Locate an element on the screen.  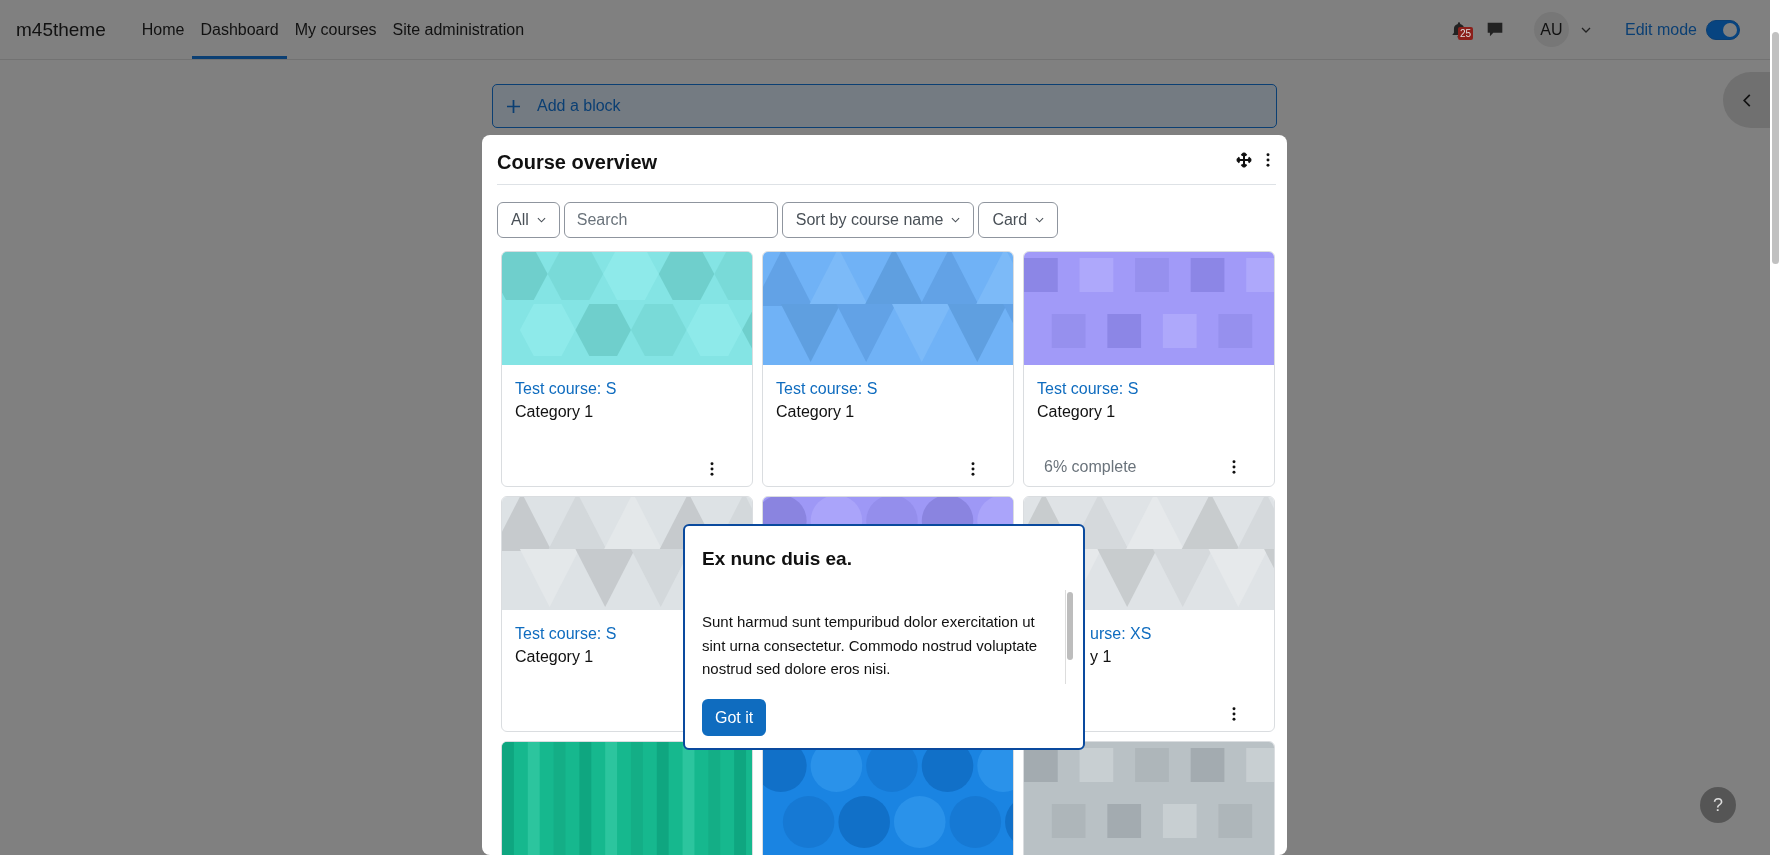
help-button: ? is located at coordinates (1718, 805).